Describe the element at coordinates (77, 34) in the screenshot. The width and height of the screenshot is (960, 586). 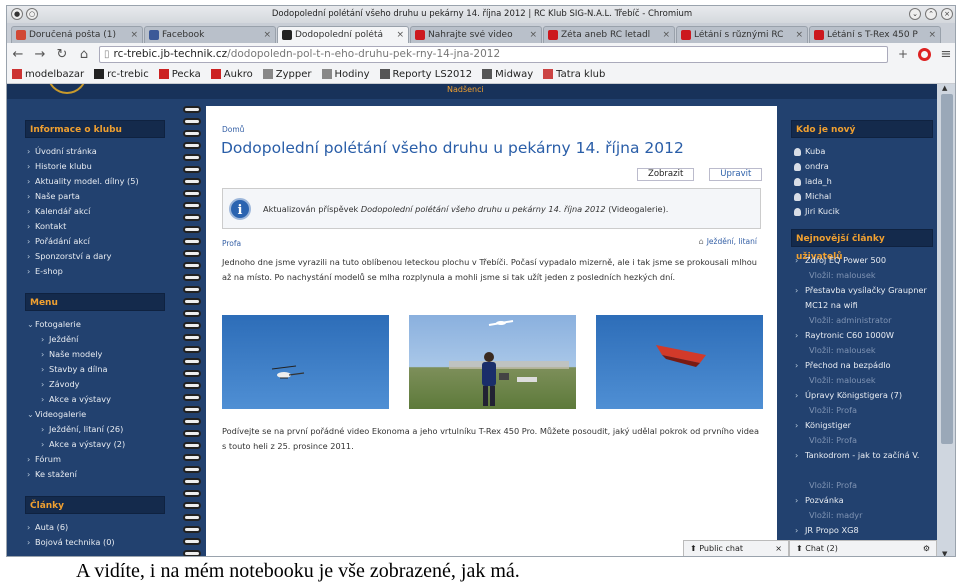
I see `browser-tab: Doručená pošta (1) ×` at that location.